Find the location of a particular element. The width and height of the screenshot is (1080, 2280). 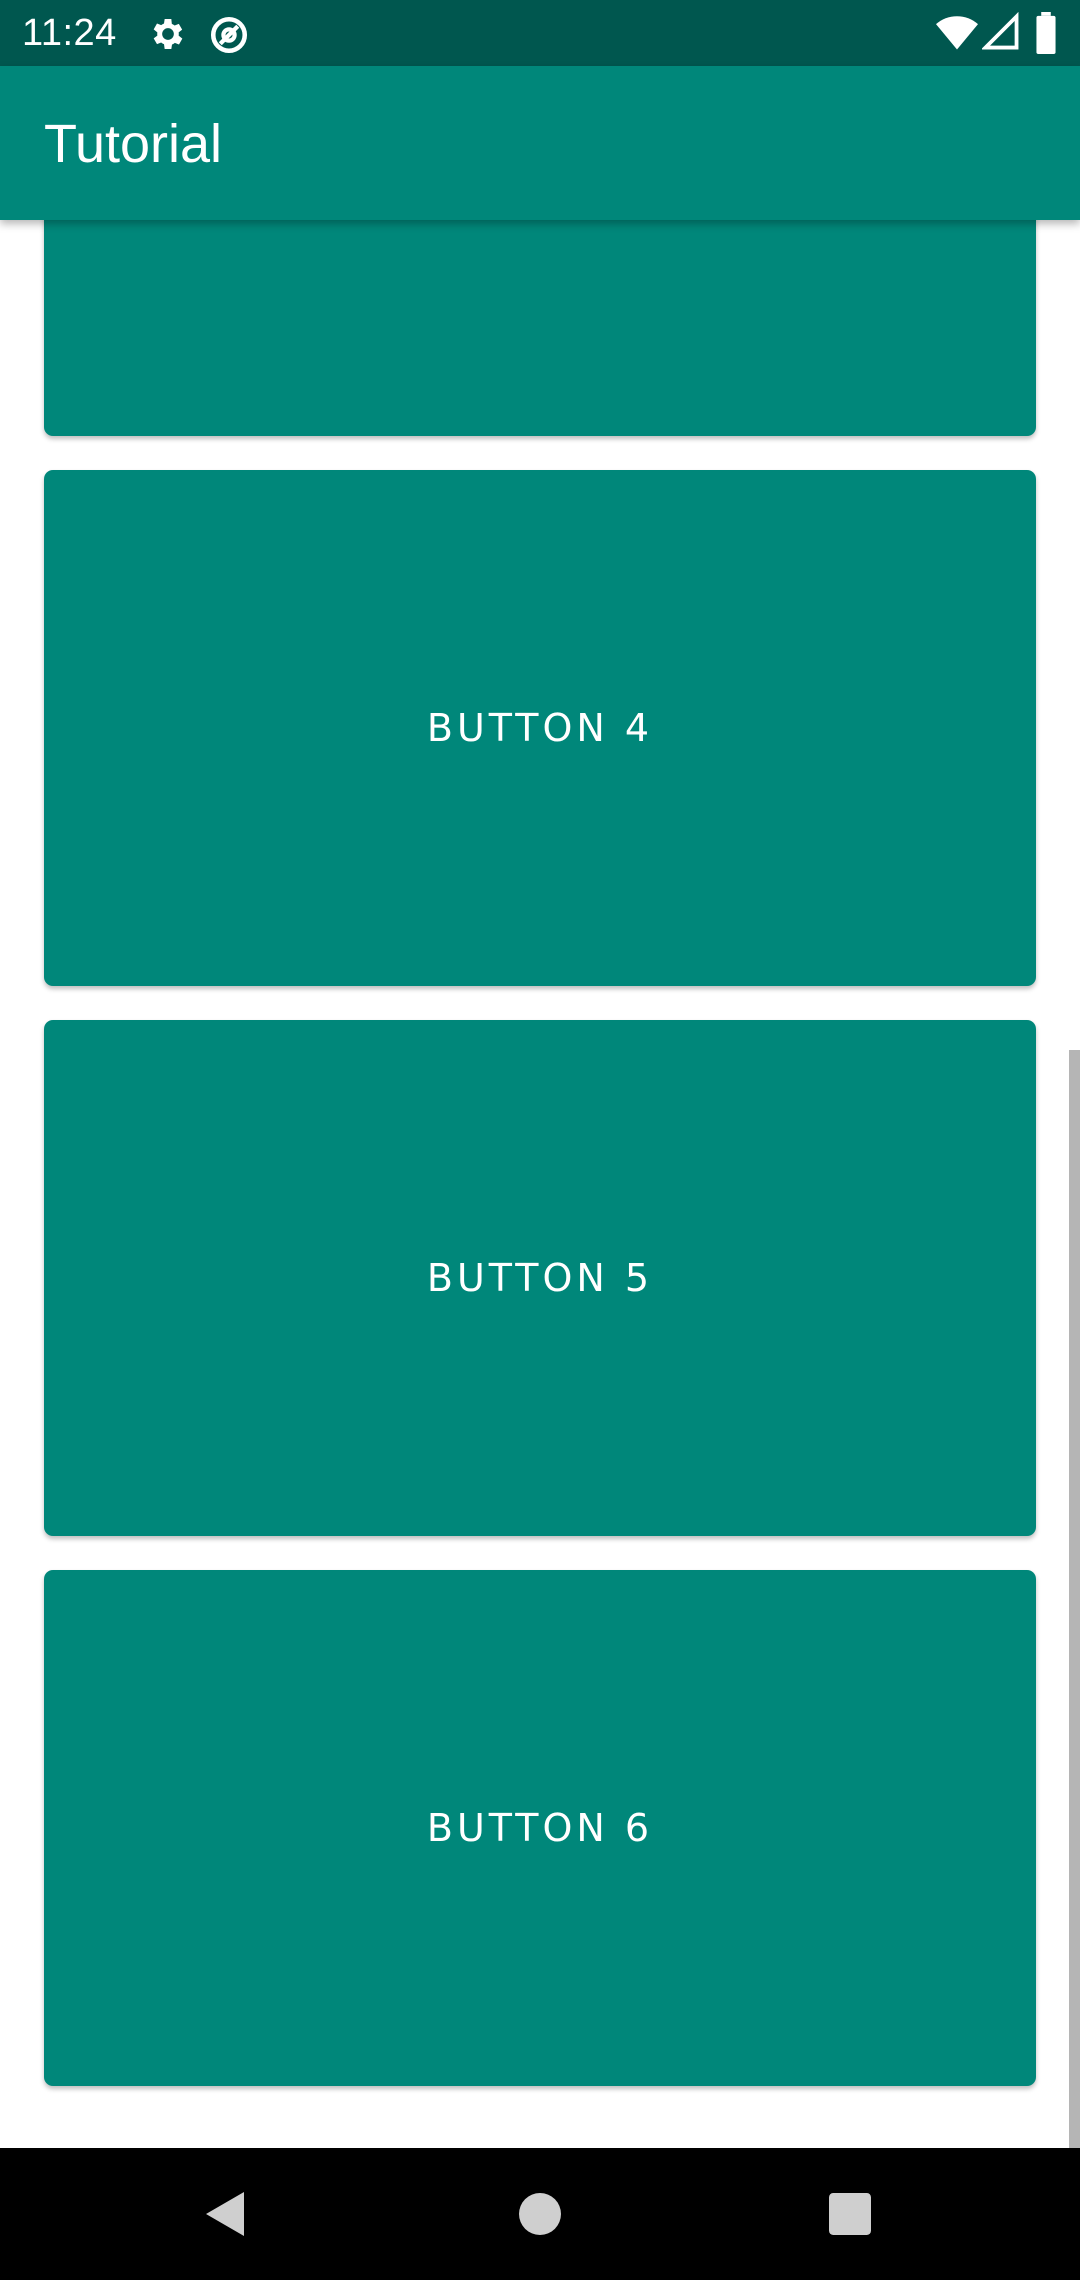

app-bar: Tutorial is located at coordinates (540, 143).